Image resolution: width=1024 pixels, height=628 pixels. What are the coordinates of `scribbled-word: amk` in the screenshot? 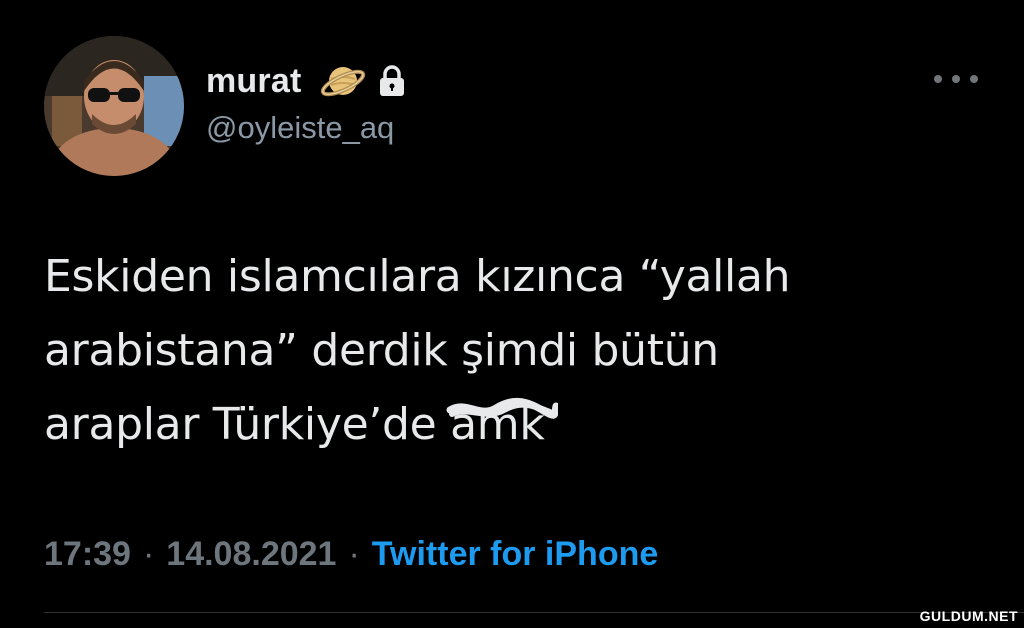 It's located at (502, 425).